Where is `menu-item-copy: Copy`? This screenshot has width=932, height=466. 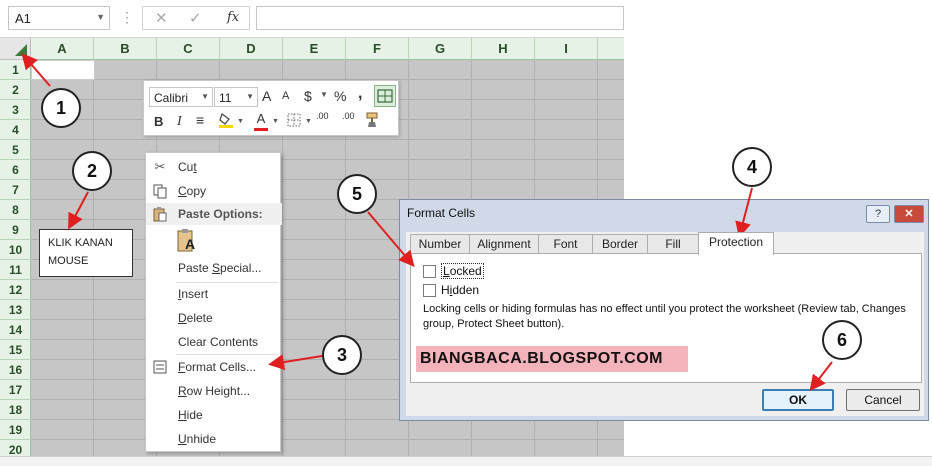
menu-item-copy: Copy is located at coordinates (214, 191).